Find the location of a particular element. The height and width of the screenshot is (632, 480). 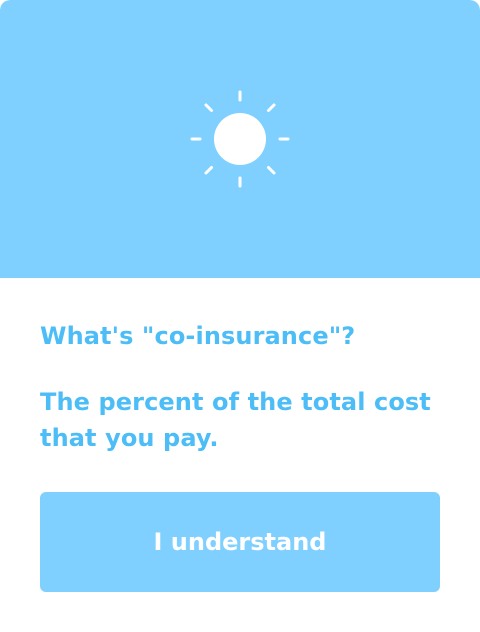

sun-icon is located at coordinates (240, 139).